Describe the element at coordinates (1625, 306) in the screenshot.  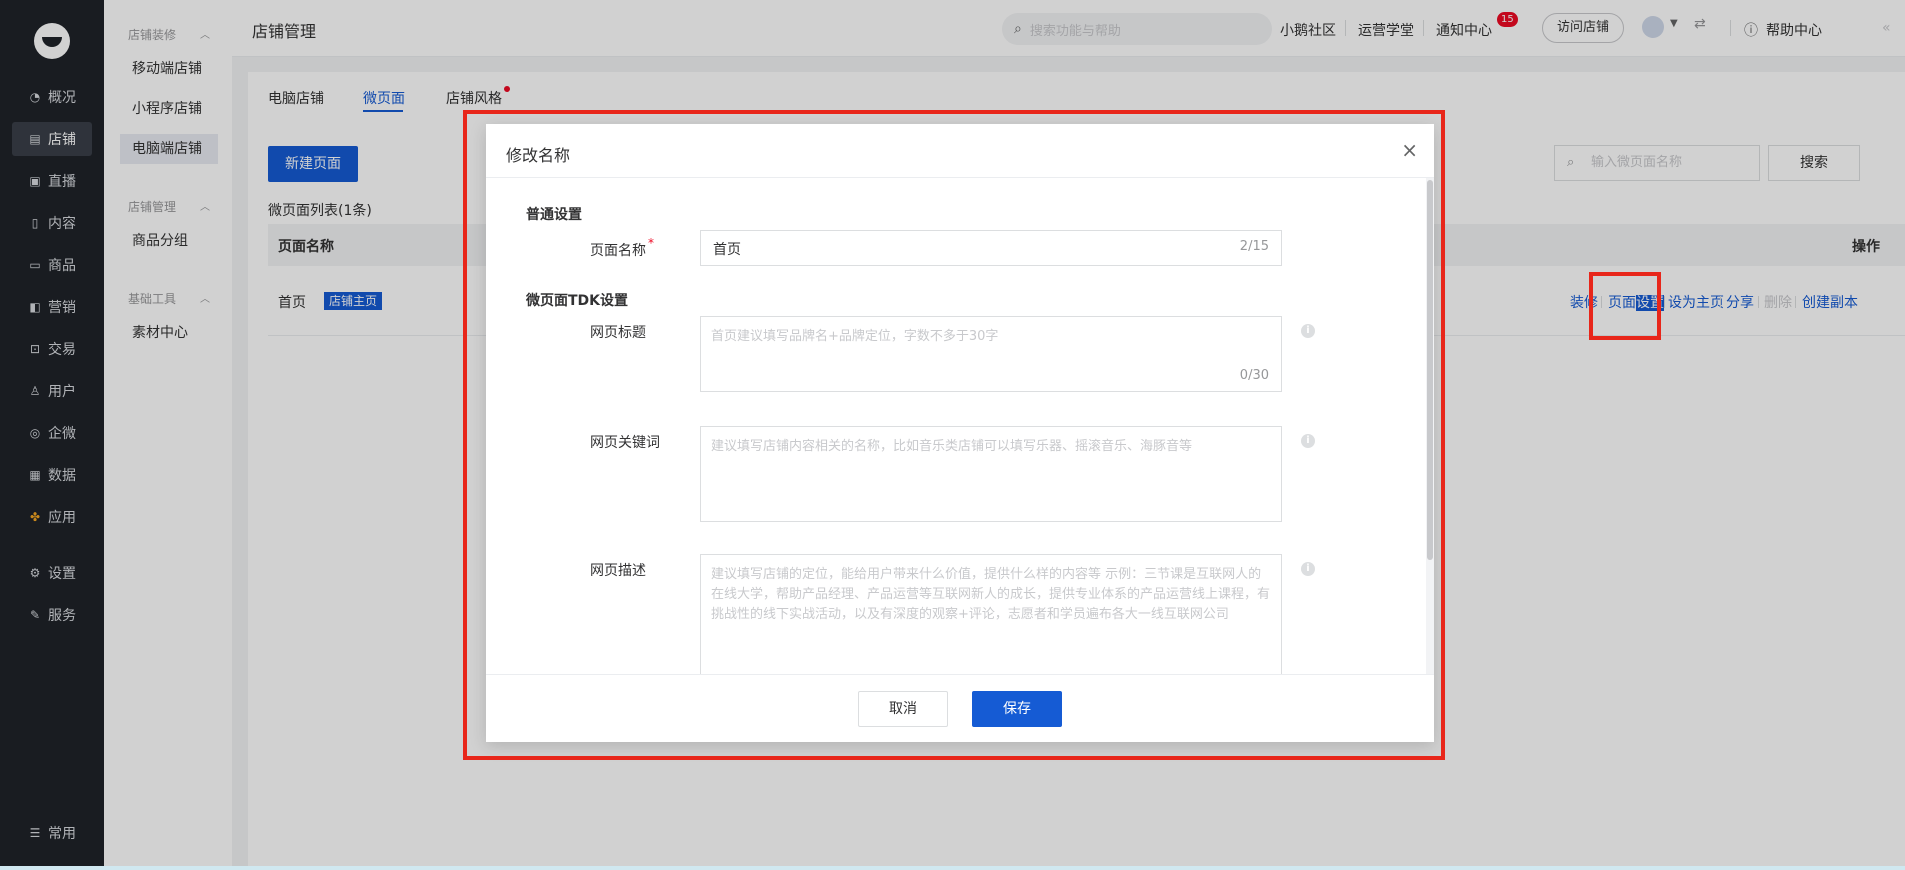
I see `highlight-box-page-settings` at that location.